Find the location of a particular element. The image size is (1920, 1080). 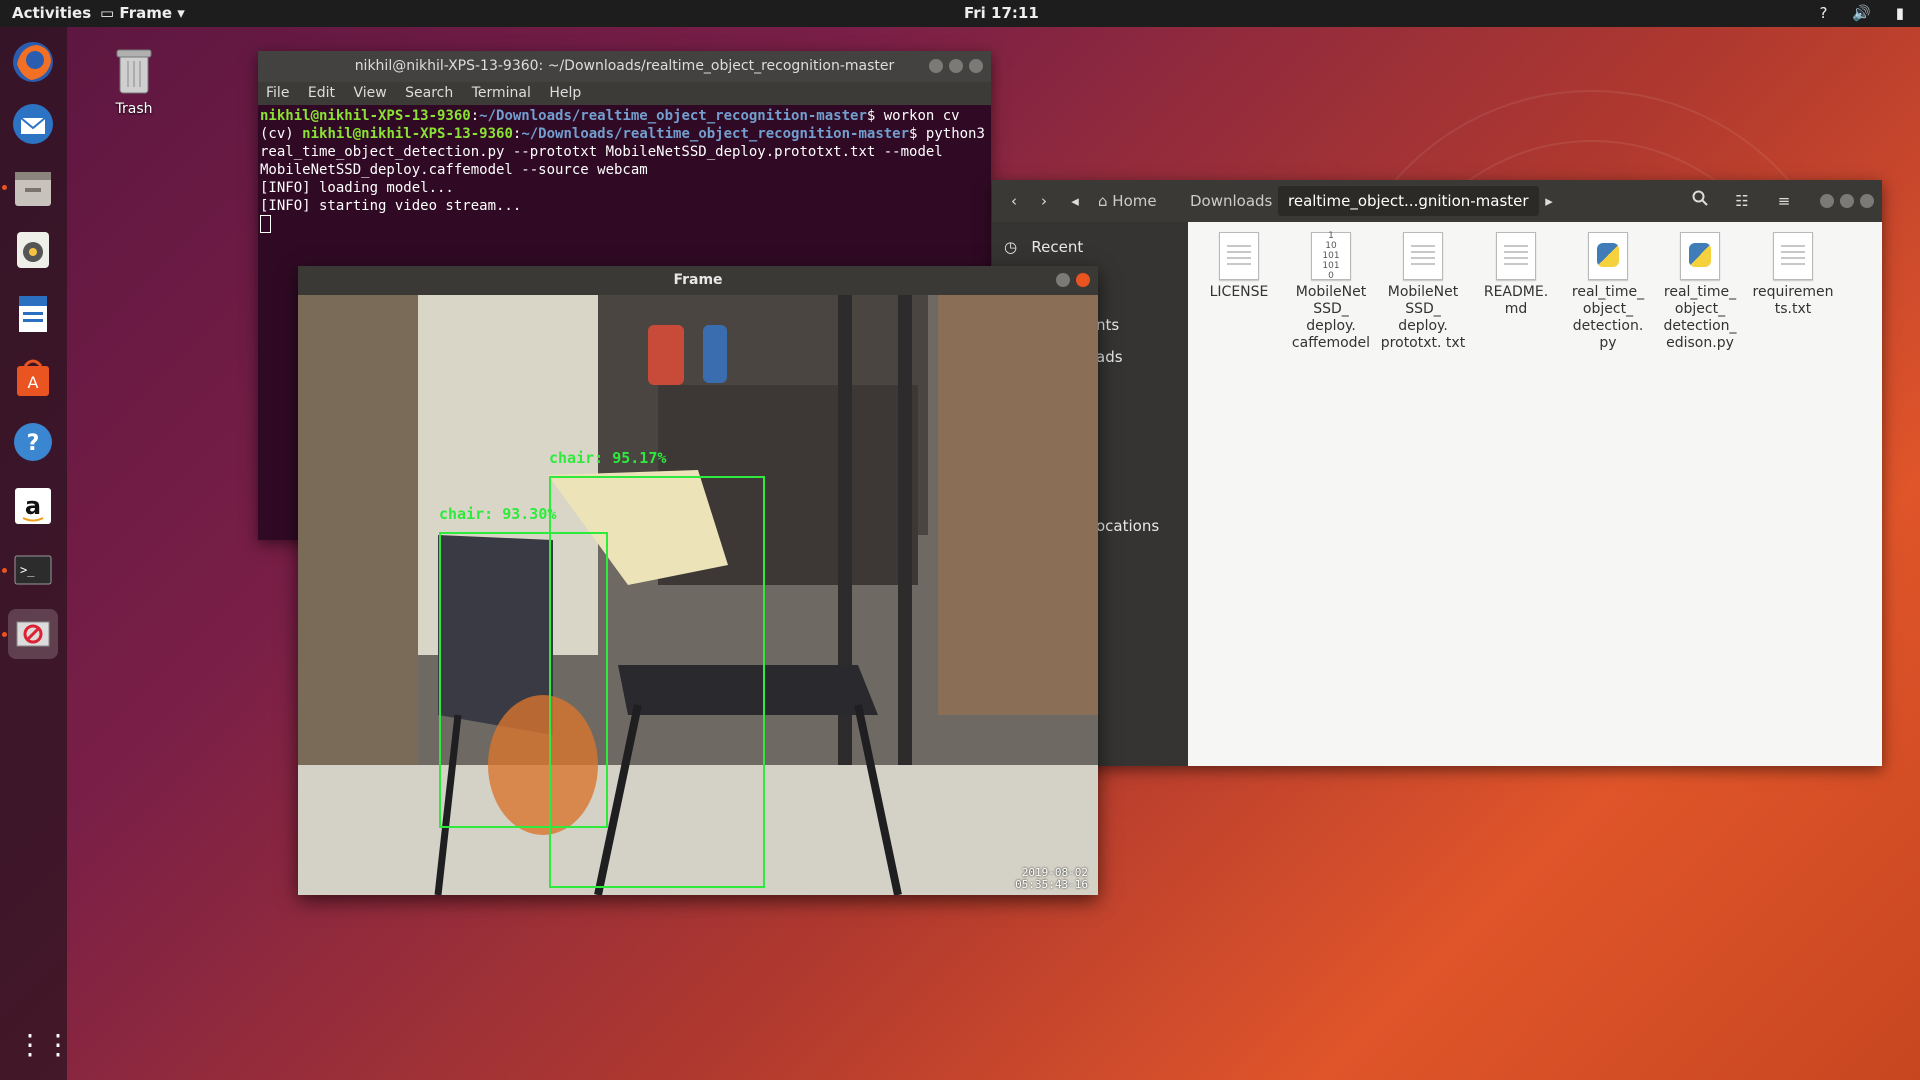

sidebar-item-label: Recent is located at coordinates (1057, 247).